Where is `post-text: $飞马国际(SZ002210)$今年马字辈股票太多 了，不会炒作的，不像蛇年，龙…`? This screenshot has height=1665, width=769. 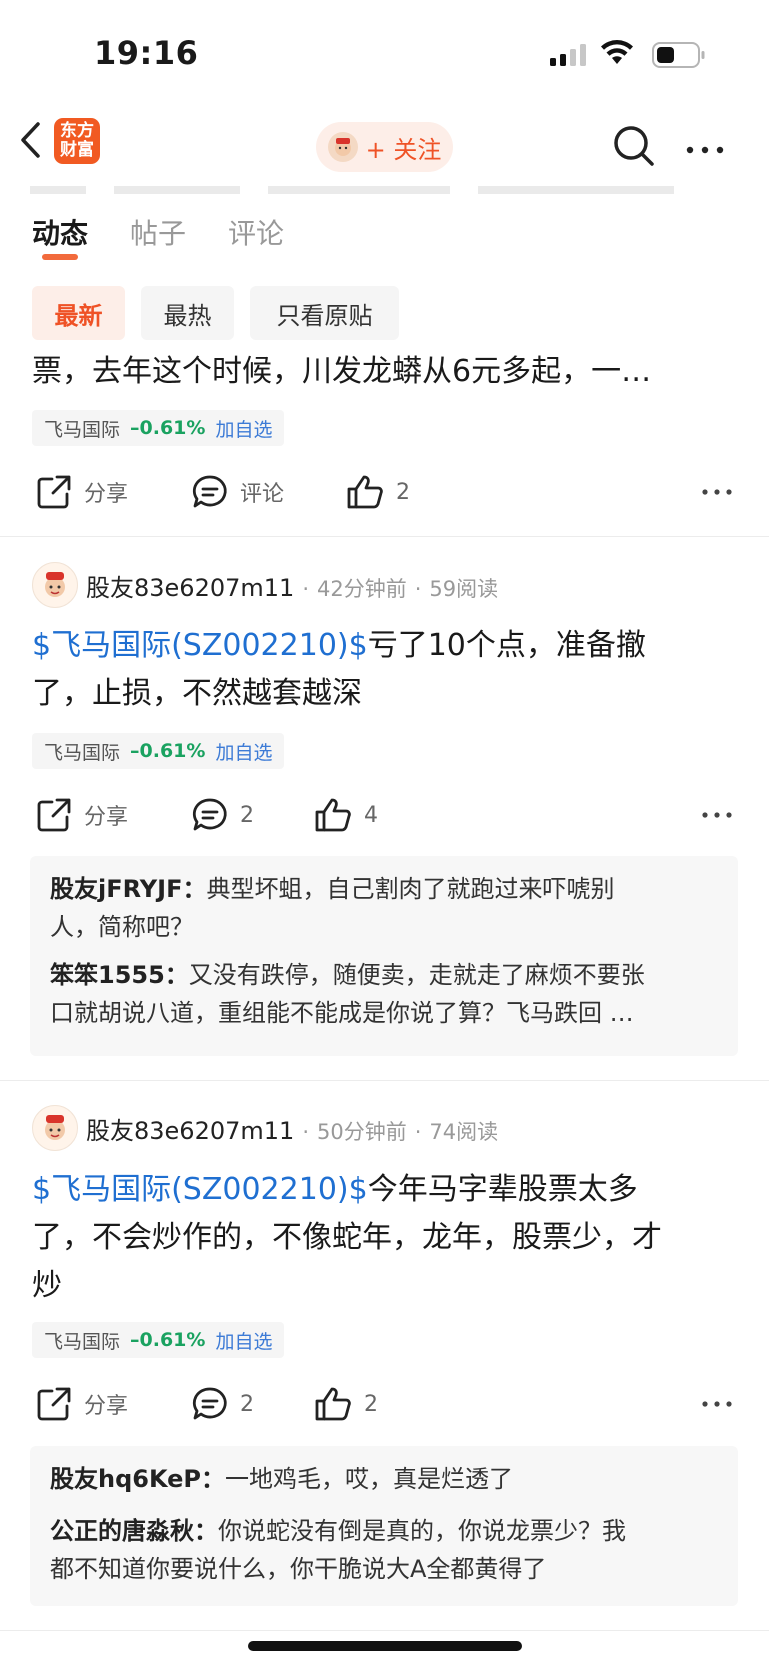
post-text: $飞马国际(SZ002210)$今年马字辈股票太多 了，不会炒作的，不像蛇年，龙… is located at coordinates (387, 1238).